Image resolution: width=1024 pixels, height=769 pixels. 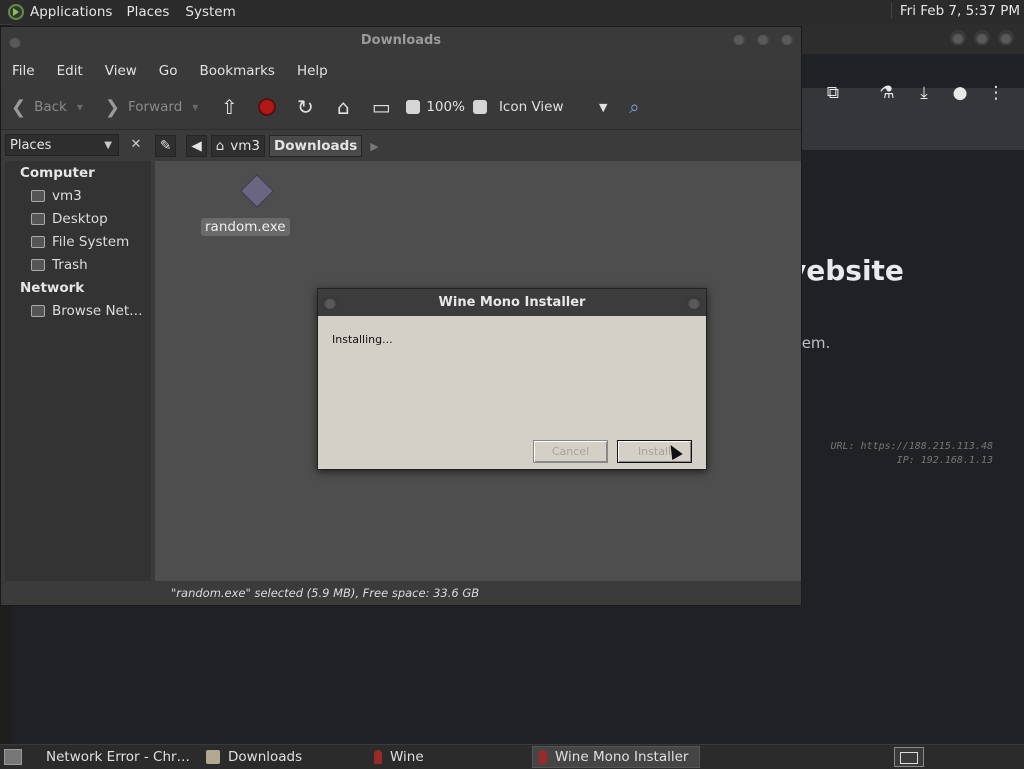 I want to click on window-menu-button, so click(x=15, y=42).